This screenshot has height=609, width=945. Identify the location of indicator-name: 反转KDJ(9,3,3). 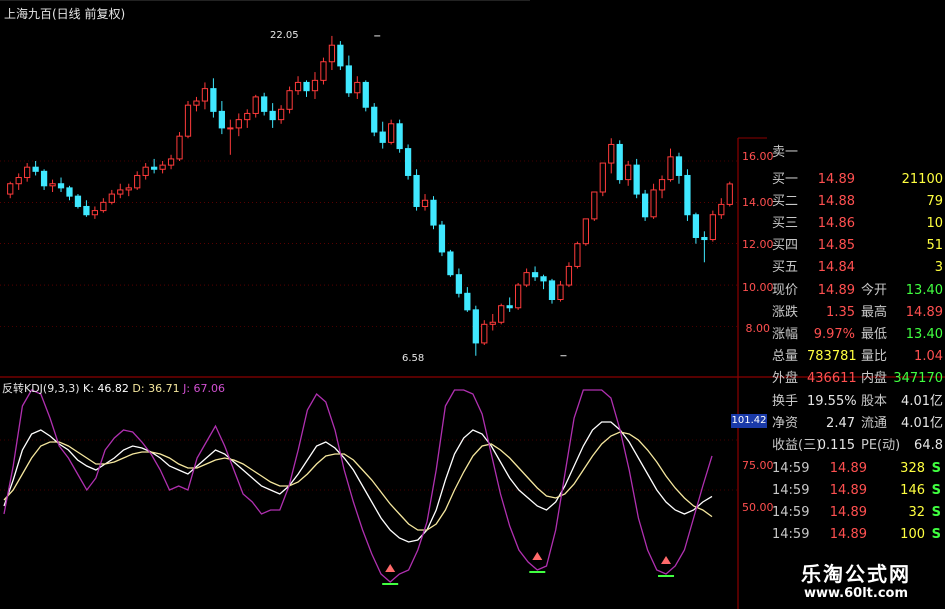
(41, 388).